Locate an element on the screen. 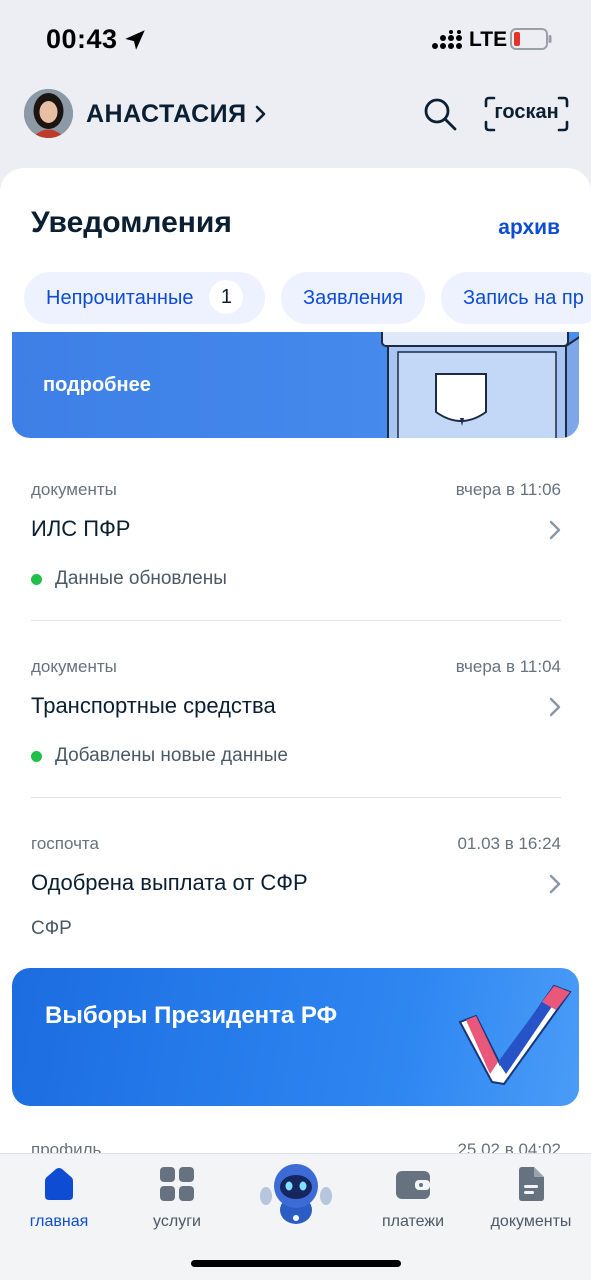 This screenshot has height=1280, width=591. notification-sender: СФР is located at coordinates (51, 929).